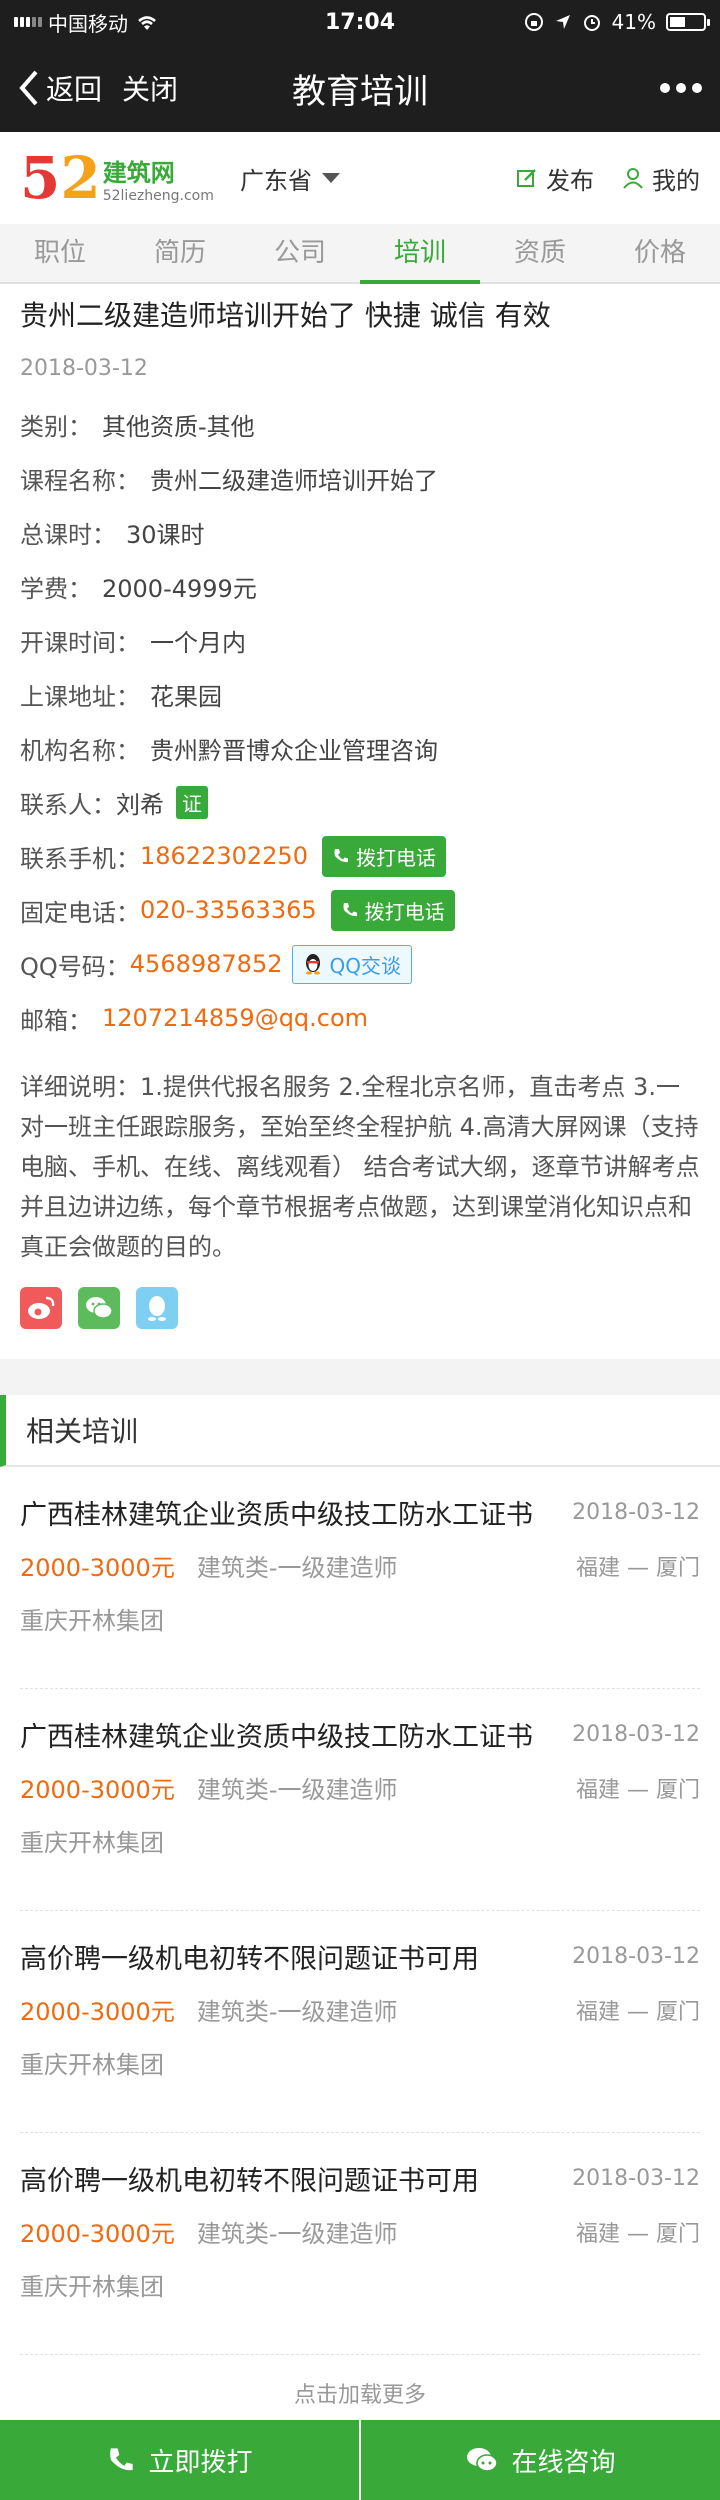 This screenshot has width=720, height=2500. Describe the element at coordinates (80, 642) in the screenshot. I see `start-label: 开课时间：` at that location.